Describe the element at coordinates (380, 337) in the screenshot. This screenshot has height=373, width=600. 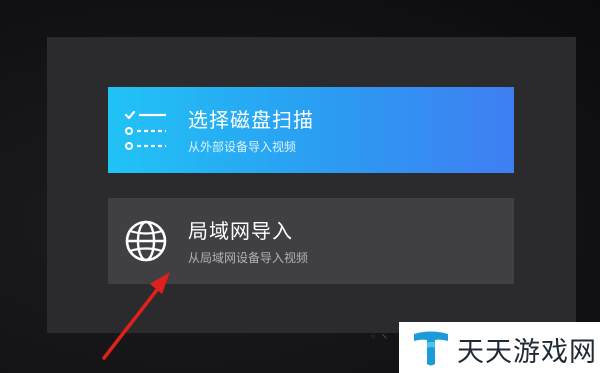
I see `partial-text-fragment: ◦ ヽ` at that location.